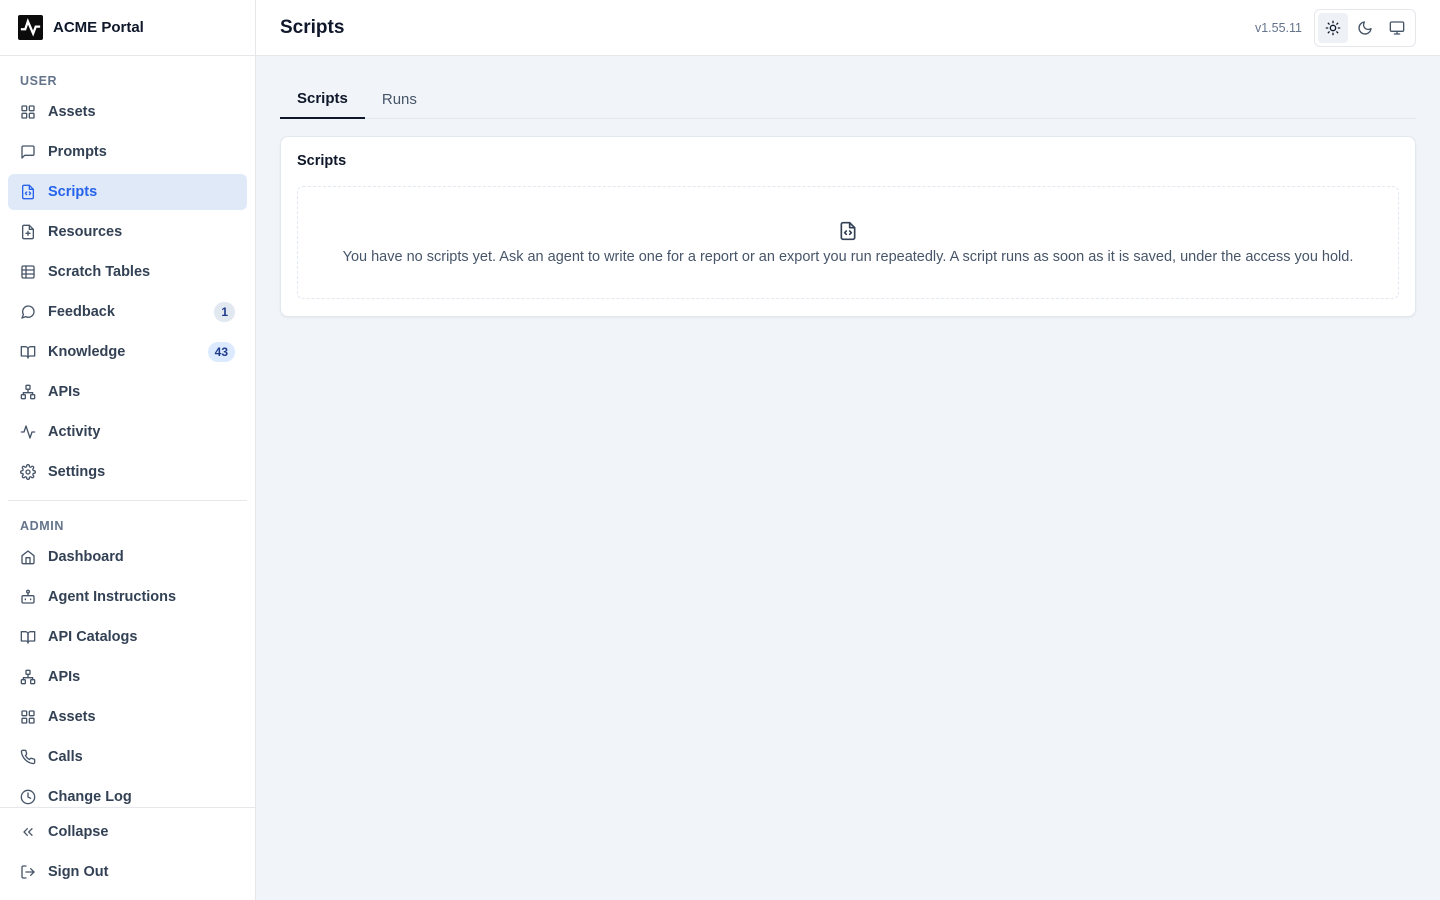  I want to click on light-theme-button, so click(1333, 27).